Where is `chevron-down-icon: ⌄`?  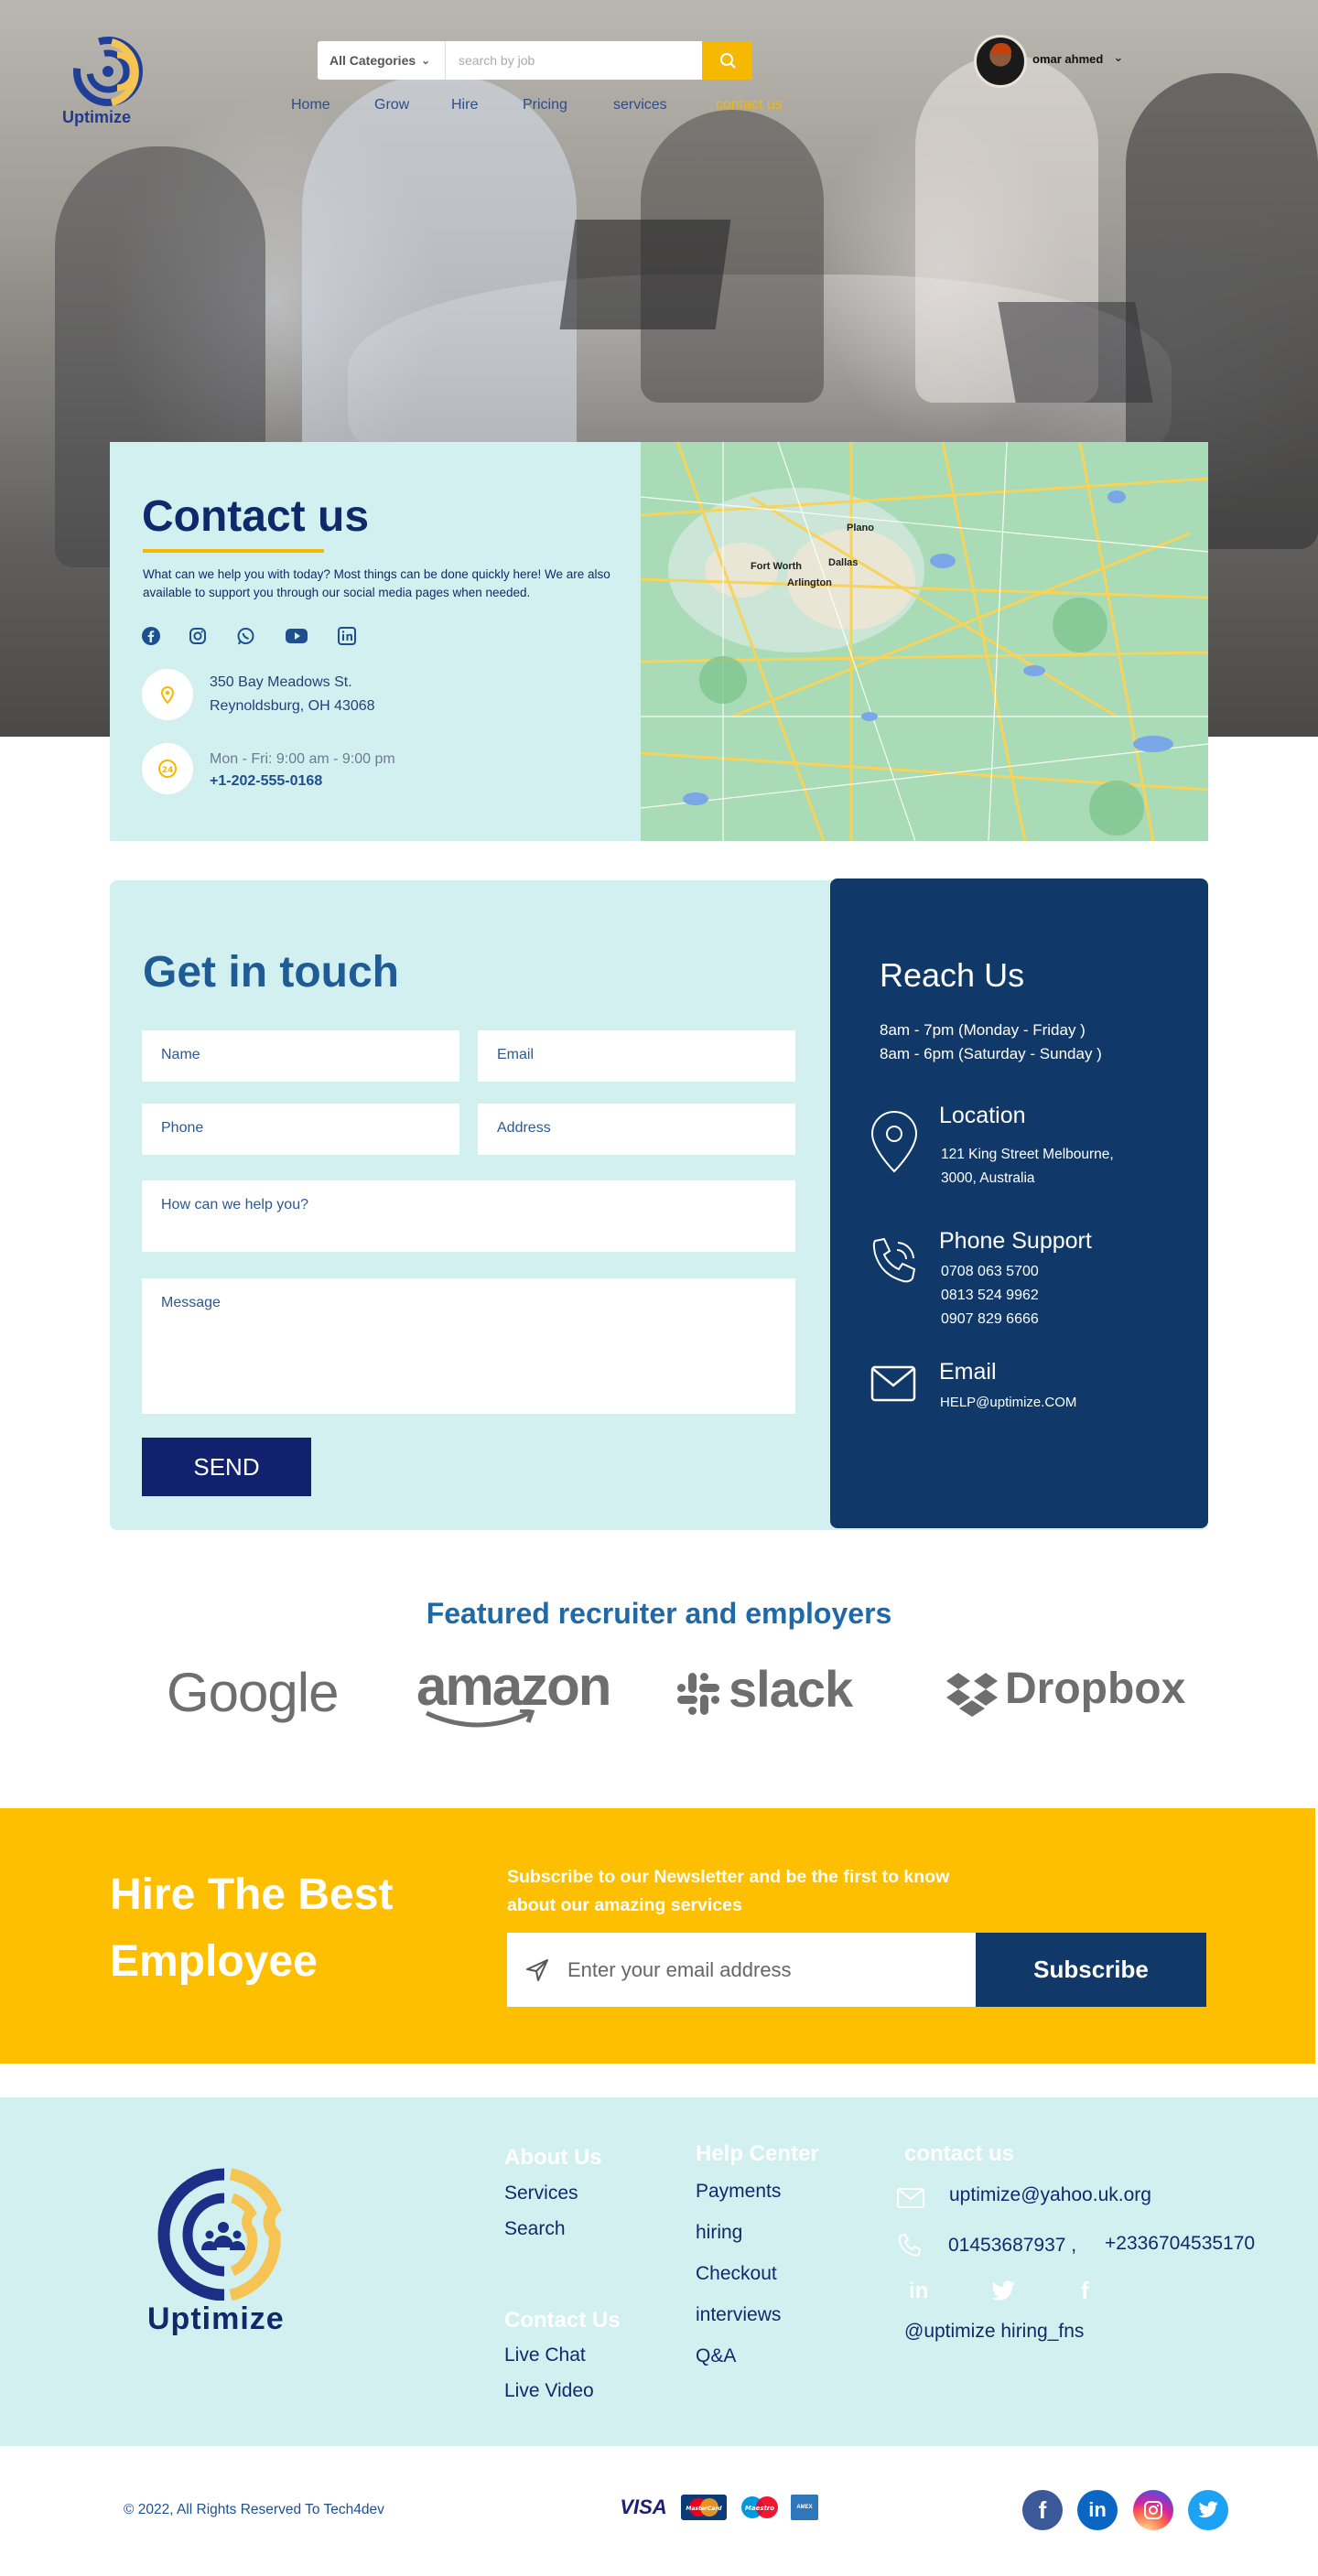
chevron-down-icon: ⌄ is located at coordinates (1118, 57).